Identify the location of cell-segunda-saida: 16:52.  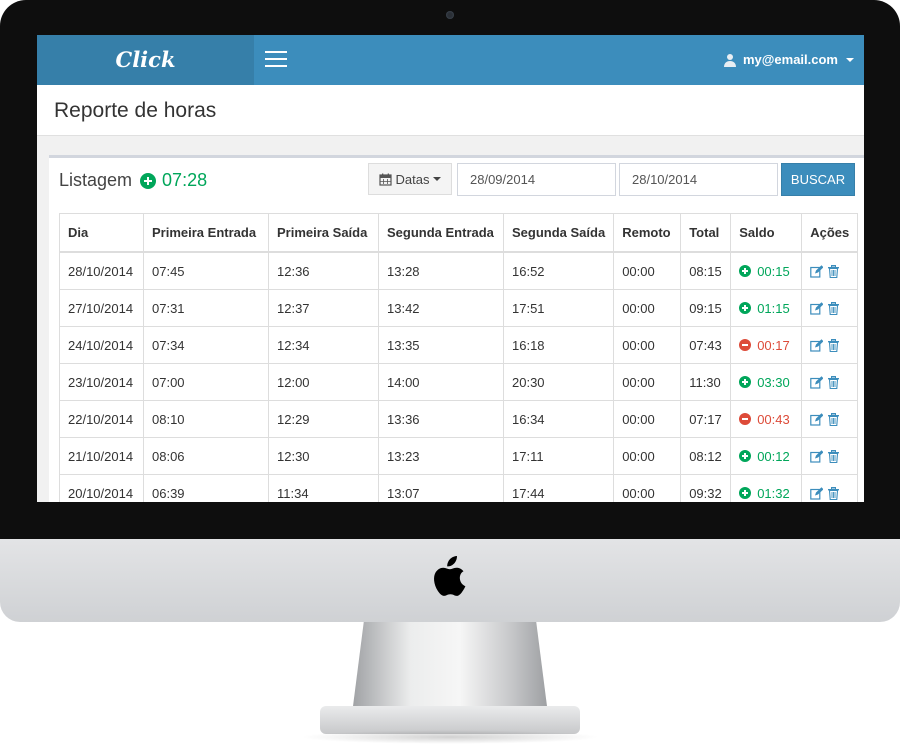
(558, 270).